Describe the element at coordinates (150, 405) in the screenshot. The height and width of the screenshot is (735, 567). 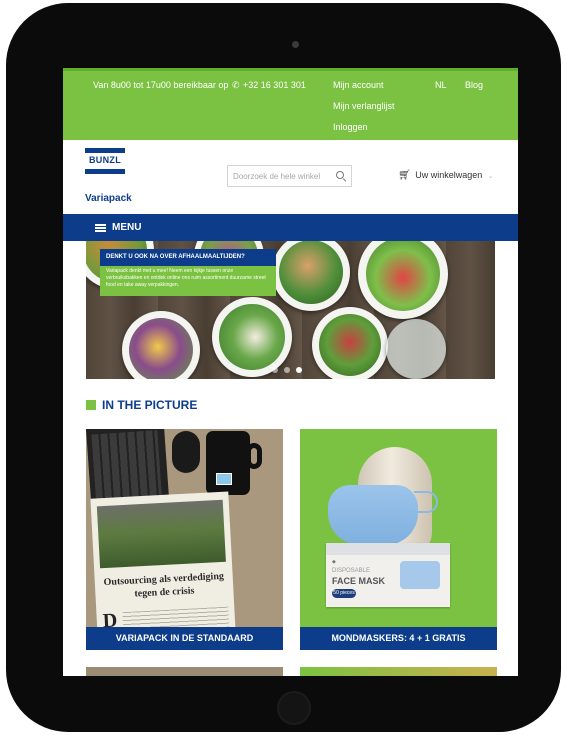
I see `section-title-text: IN THE PICTURE` at that location.